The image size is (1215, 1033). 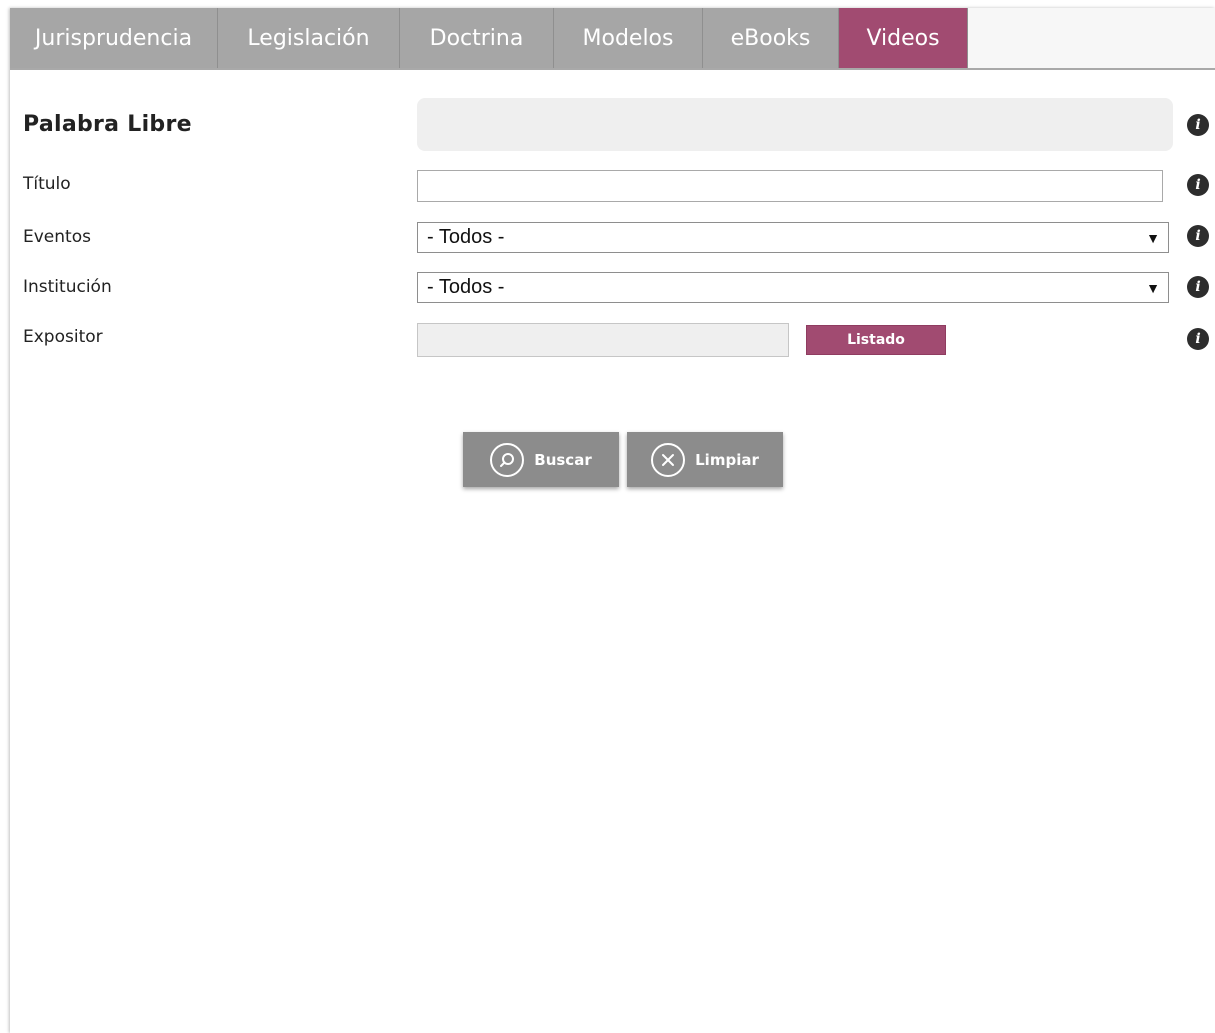 I want to click on clear-button: Limpiar, so click(x=705, y=459).